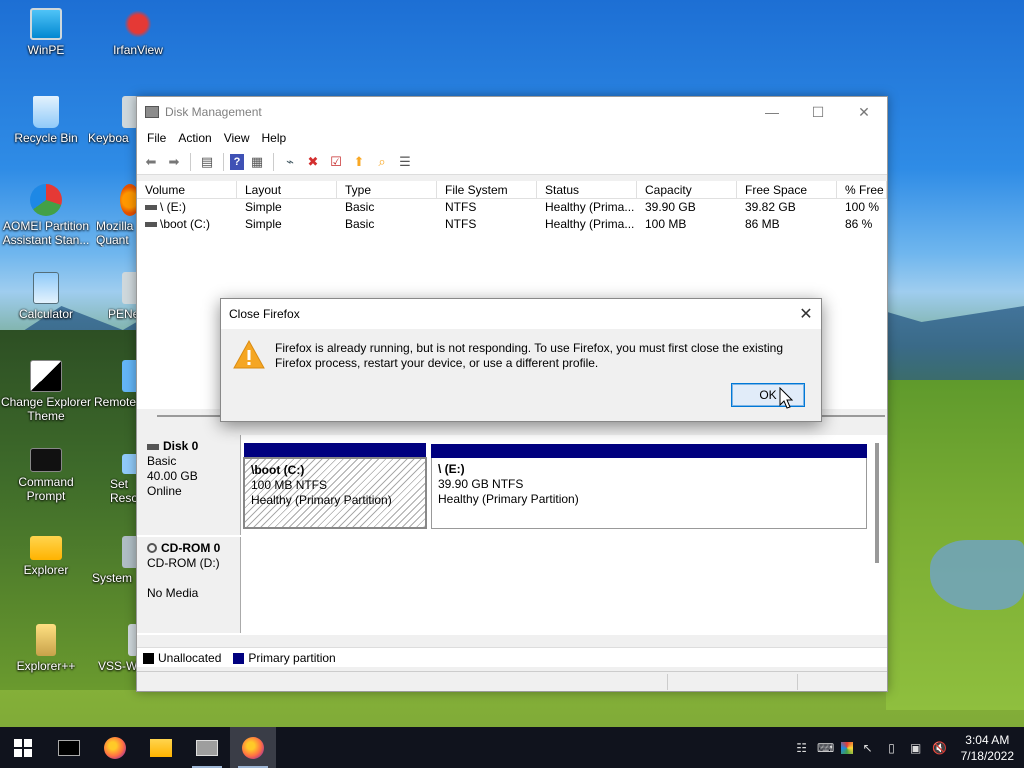  I want to click on desktop-icon-command-prompt: Command Prompt, so click(46, 475).